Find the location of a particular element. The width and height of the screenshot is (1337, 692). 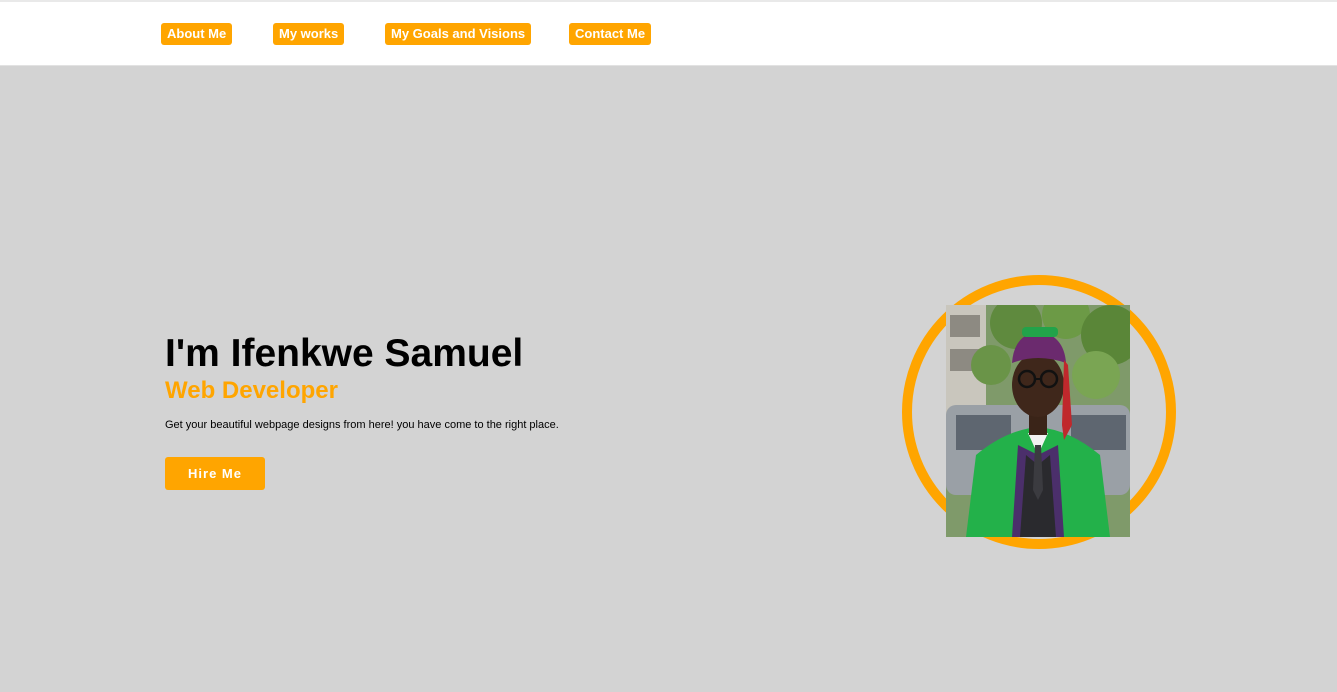

hero-title: I'm Ifenkwe Samuel is located at coordinates (344, 353).